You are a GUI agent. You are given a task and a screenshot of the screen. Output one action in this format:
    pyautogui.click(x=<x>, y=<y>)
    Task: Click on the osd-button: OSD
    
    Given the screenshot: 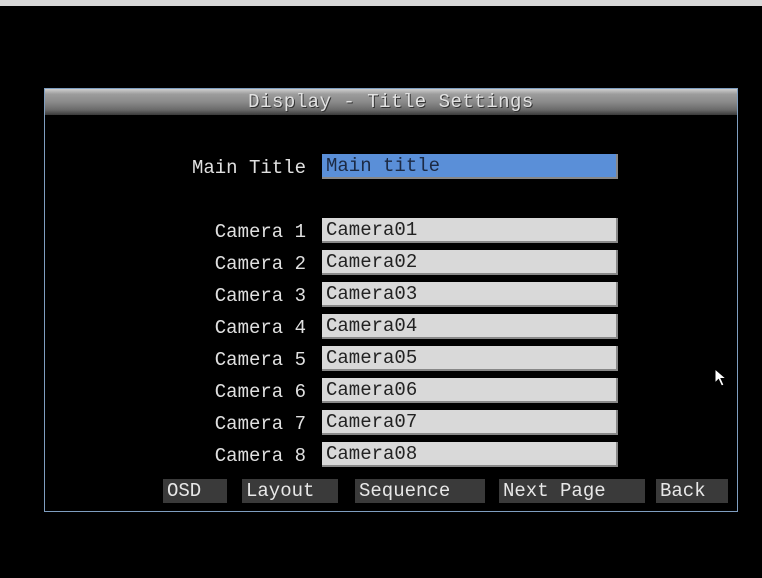 What is the action you would take?
    pyautogui.click(x=195, y=491)
    